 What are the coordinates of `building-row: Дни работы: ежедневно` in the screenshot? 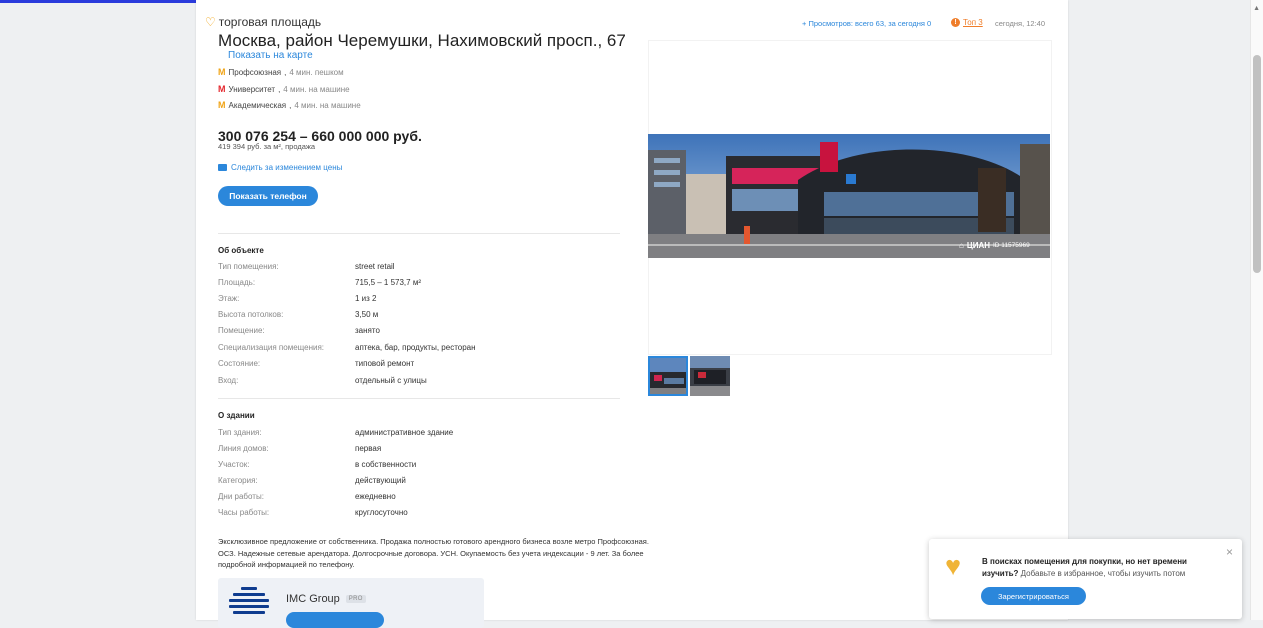 It's located at (307, 500).